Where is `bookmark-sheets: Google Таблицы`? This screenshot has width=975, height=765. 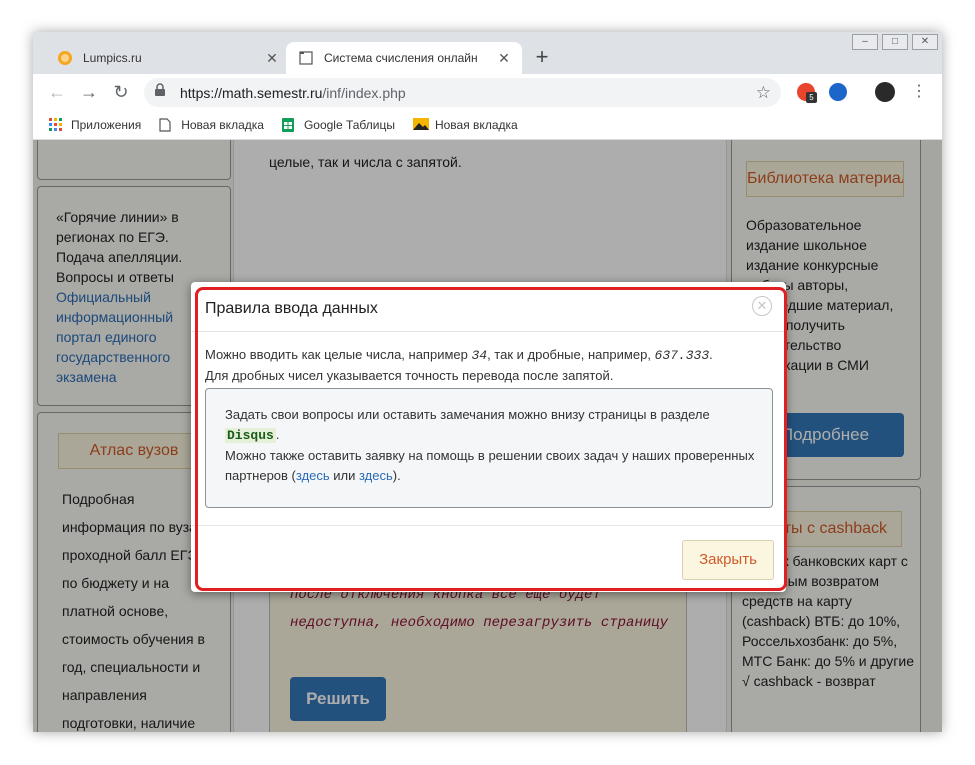
bookmark-sheets: Google Таблицы is located at coordinates (338, 125).